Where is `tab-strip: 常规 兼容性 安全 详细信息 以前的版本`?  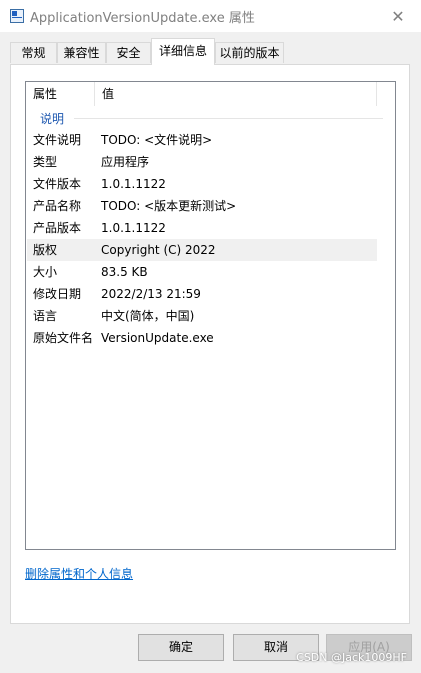 tab-strip: 常规 兼容性 安全 详细信息 以前的版本 is located at coordinates (210, 51).